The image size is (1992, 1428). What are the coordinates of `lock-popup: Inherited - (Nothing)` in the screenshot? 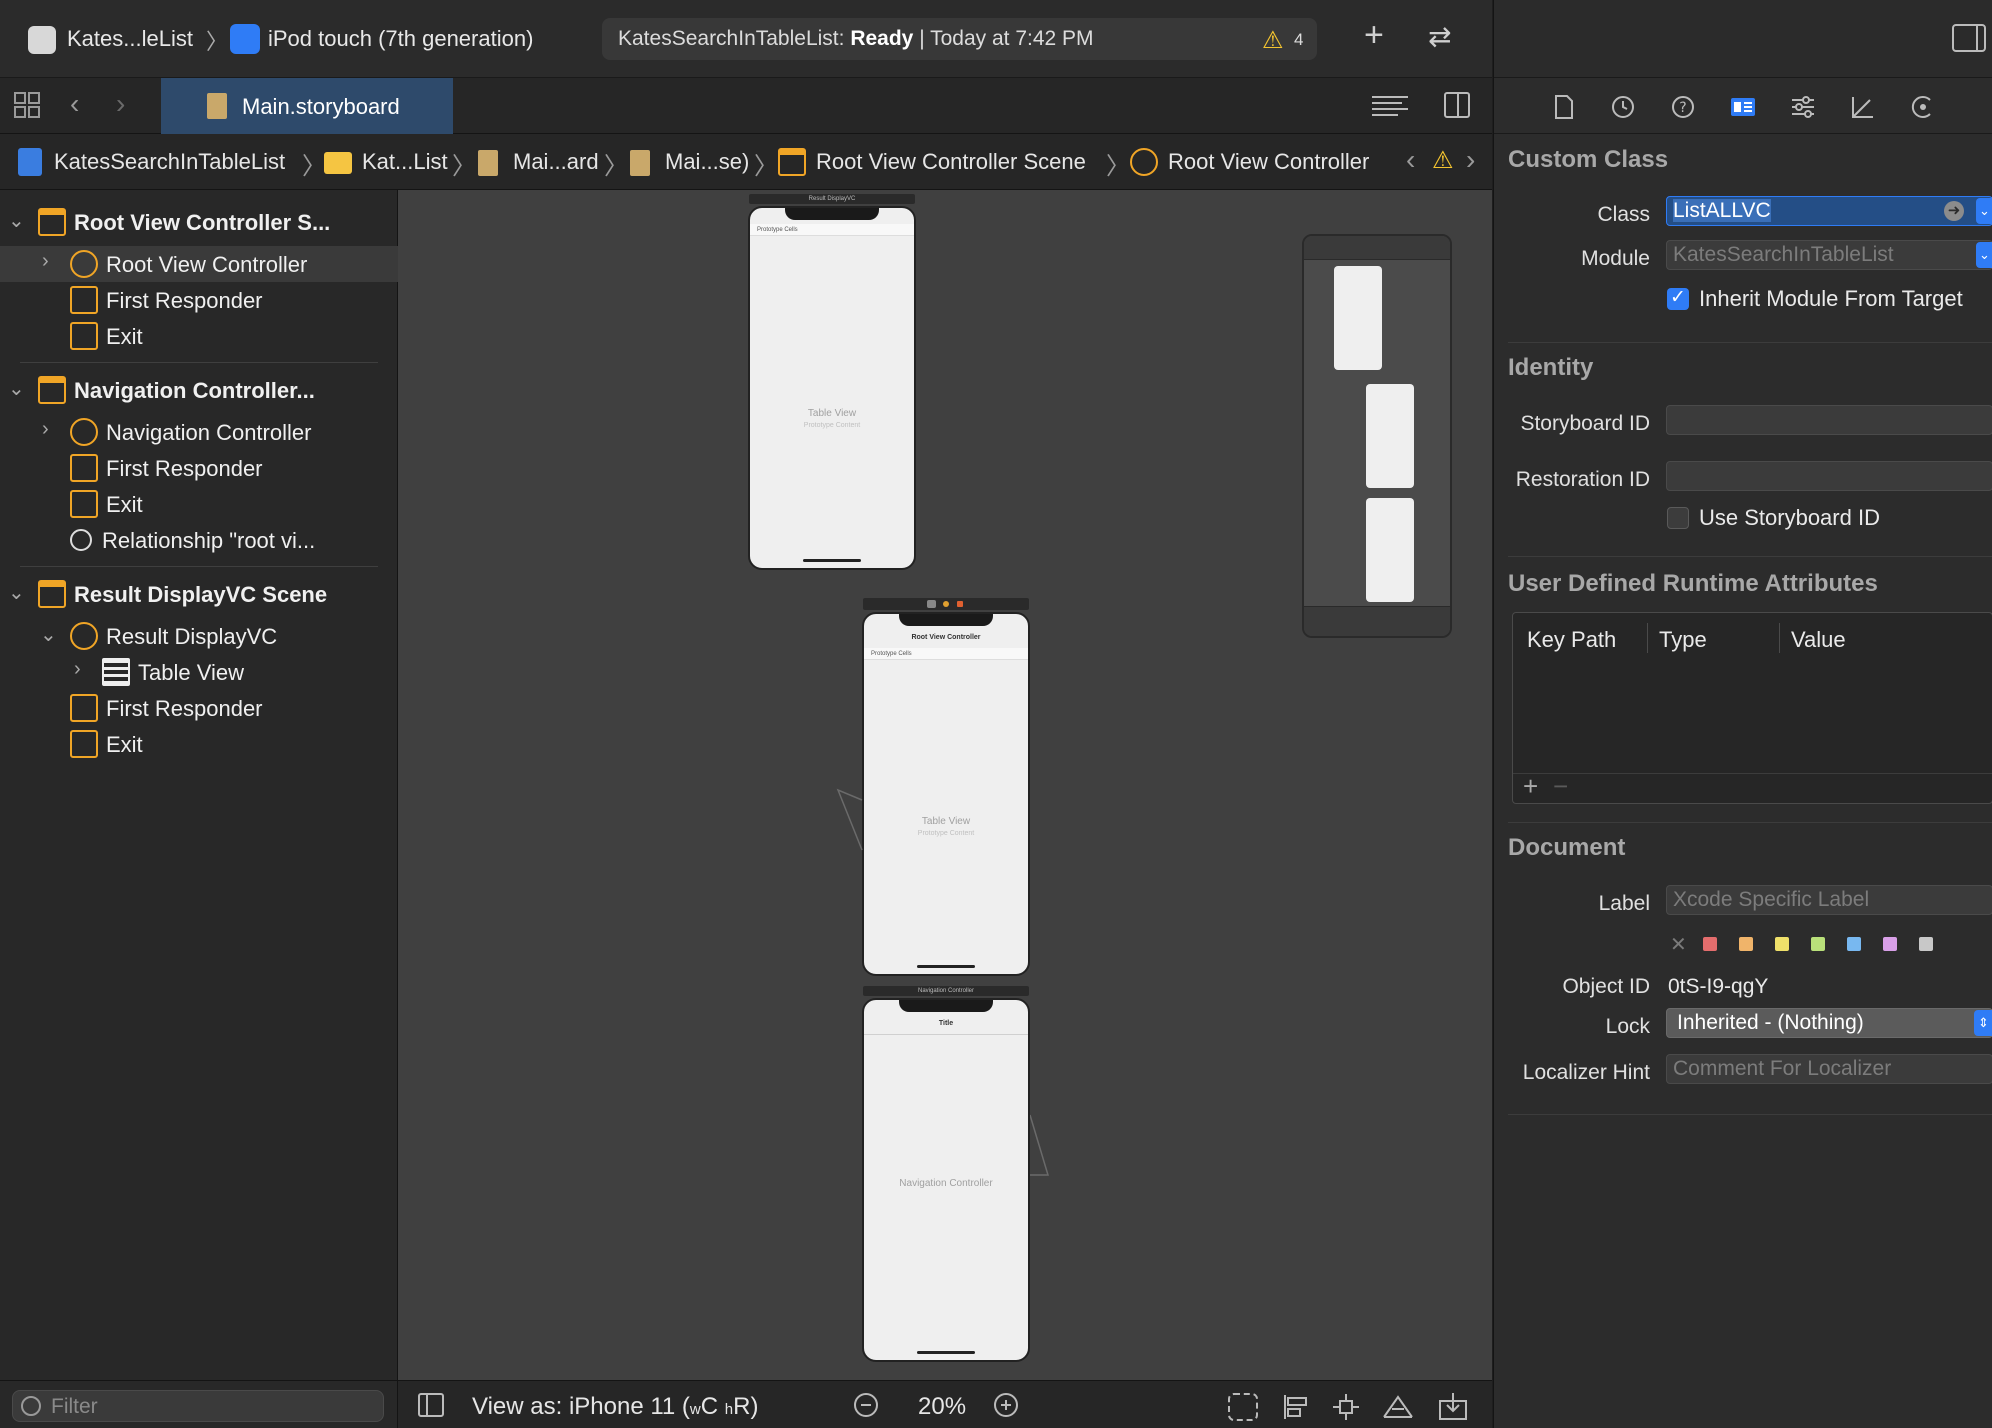 It's located at (1829, 1023).